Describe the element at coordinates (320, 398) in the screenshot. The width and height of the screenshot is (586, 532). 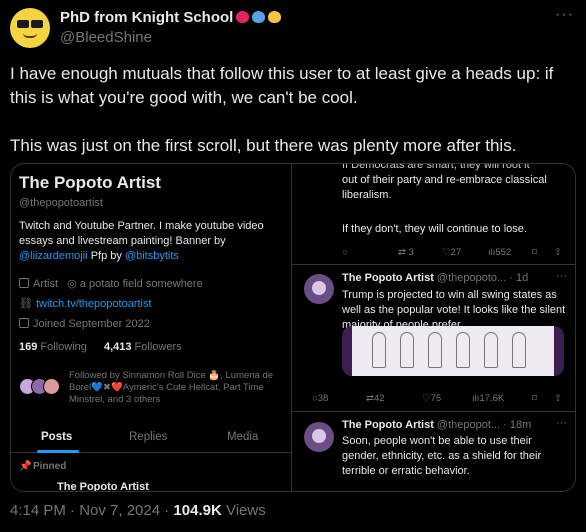
I see `reply-count: ○38` at that location.